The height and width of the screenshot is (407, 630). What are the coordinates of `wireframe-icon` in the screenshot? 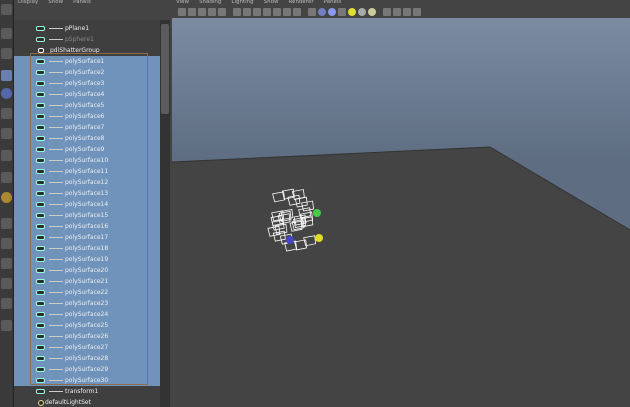 It's located at (237, 12).